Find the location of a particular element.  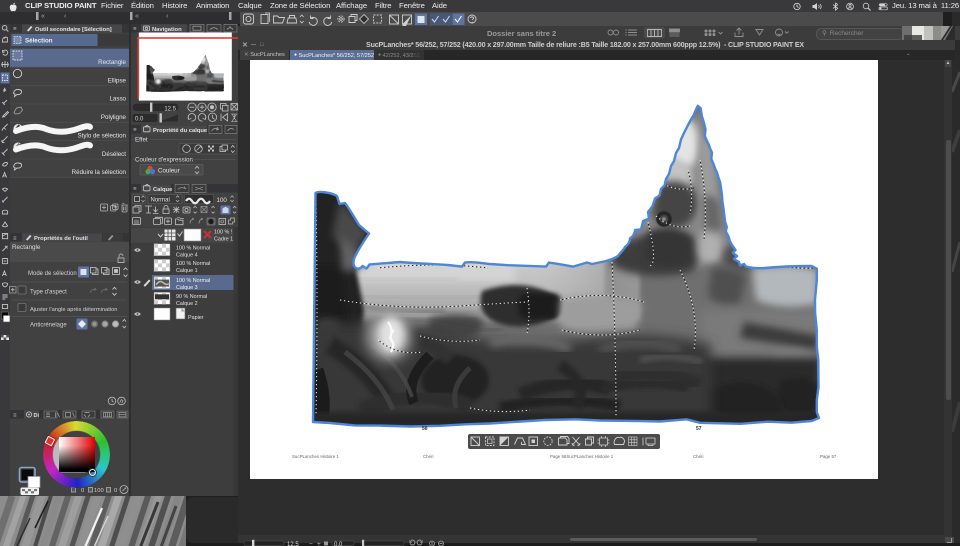

svg-text: Calque 2 is located at coordinates (187, 304).